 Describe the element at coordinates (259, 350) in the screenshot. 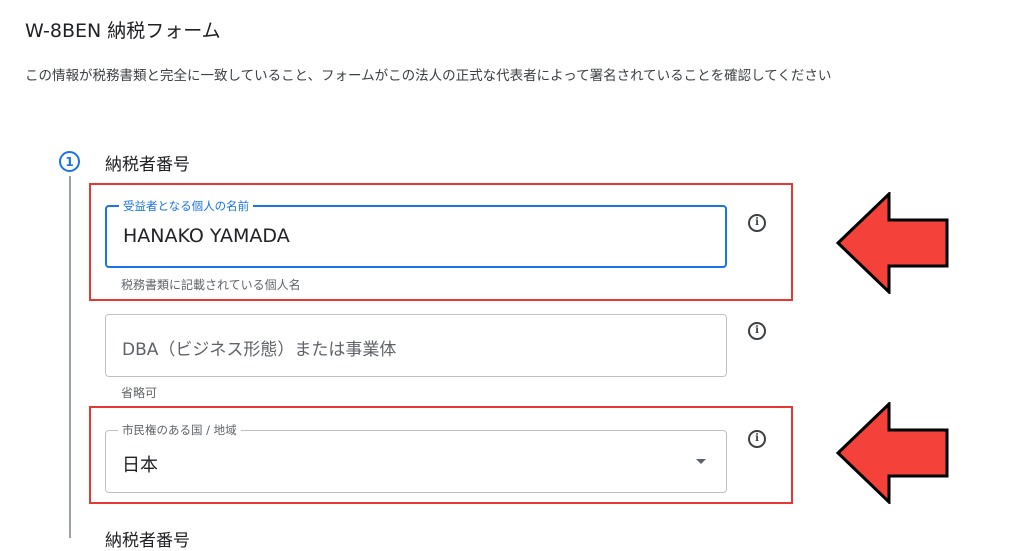

I see `dba-placeholder: DBA（ビジネス形態）または事業体` at that location.